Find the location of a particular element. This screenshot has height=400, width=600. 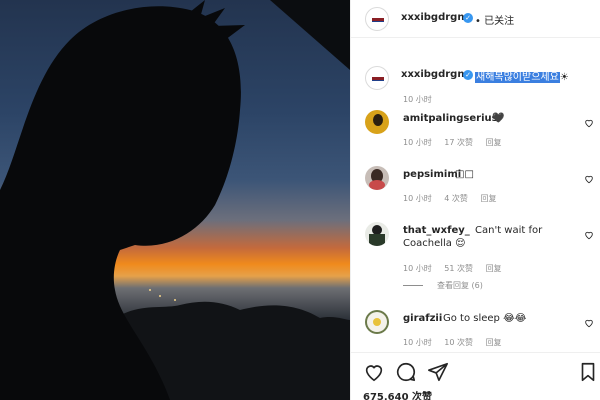

comment-likes: 10 次赞 is located at coordinates (458, 342).